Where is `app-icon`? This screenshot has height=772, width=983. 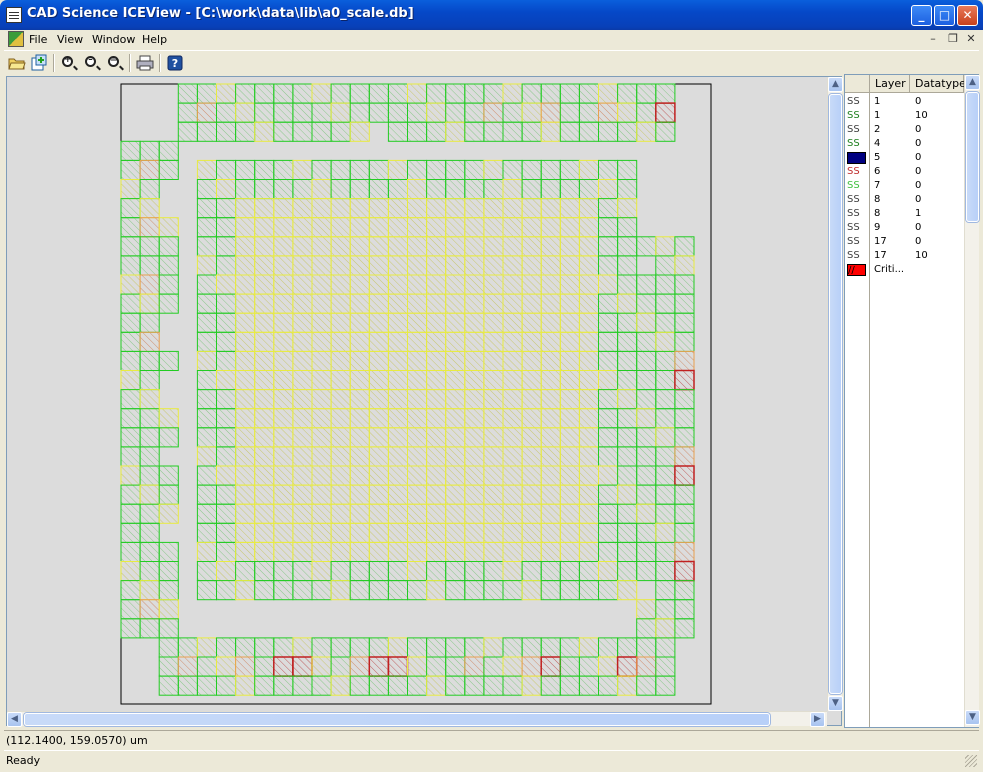
app-icon is located at coordinates (14, 15).